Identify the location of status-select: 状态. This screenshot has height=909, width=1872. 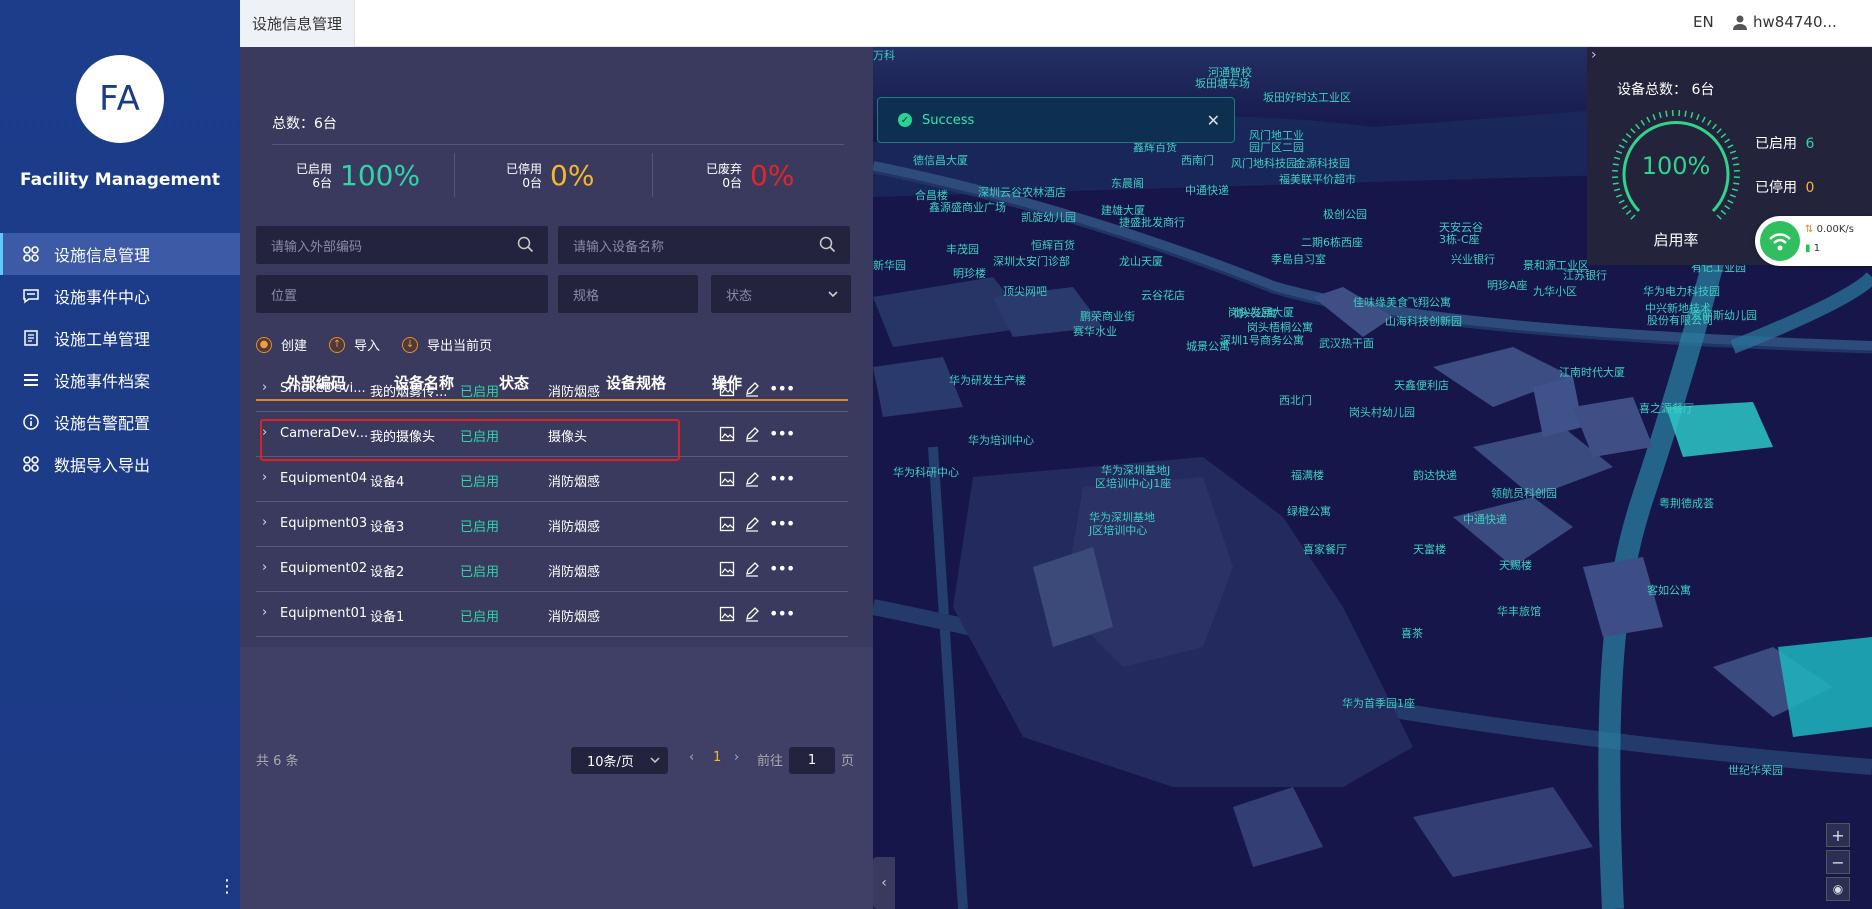
(781, 294).